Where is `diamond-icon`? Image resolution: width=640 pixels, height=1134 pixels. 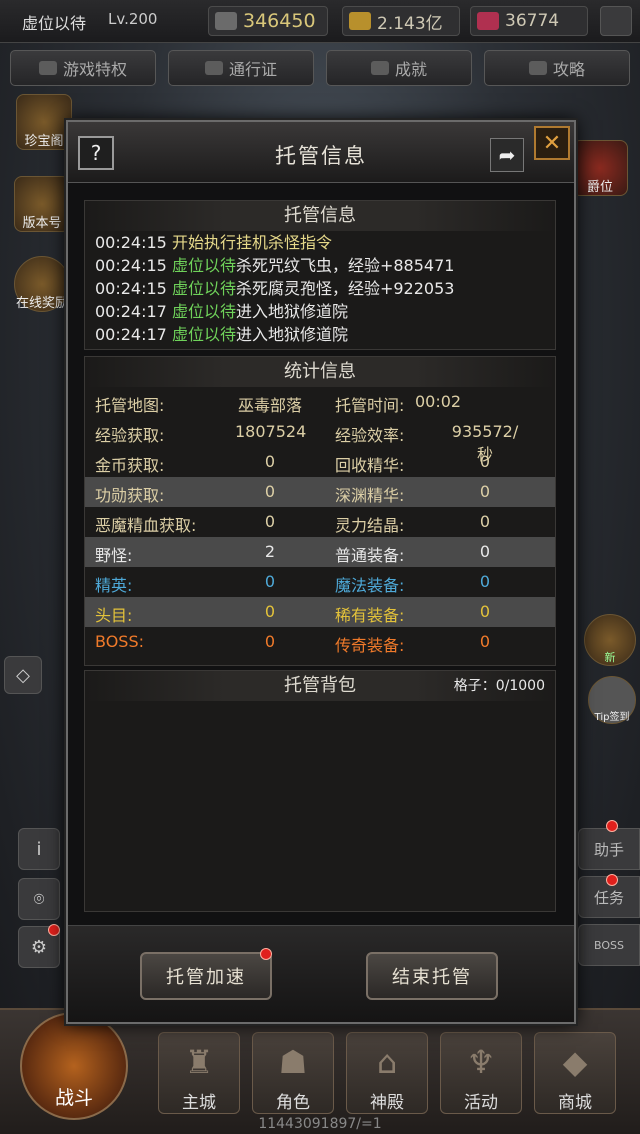
diamond-icon is located at coordinates (47, 68).